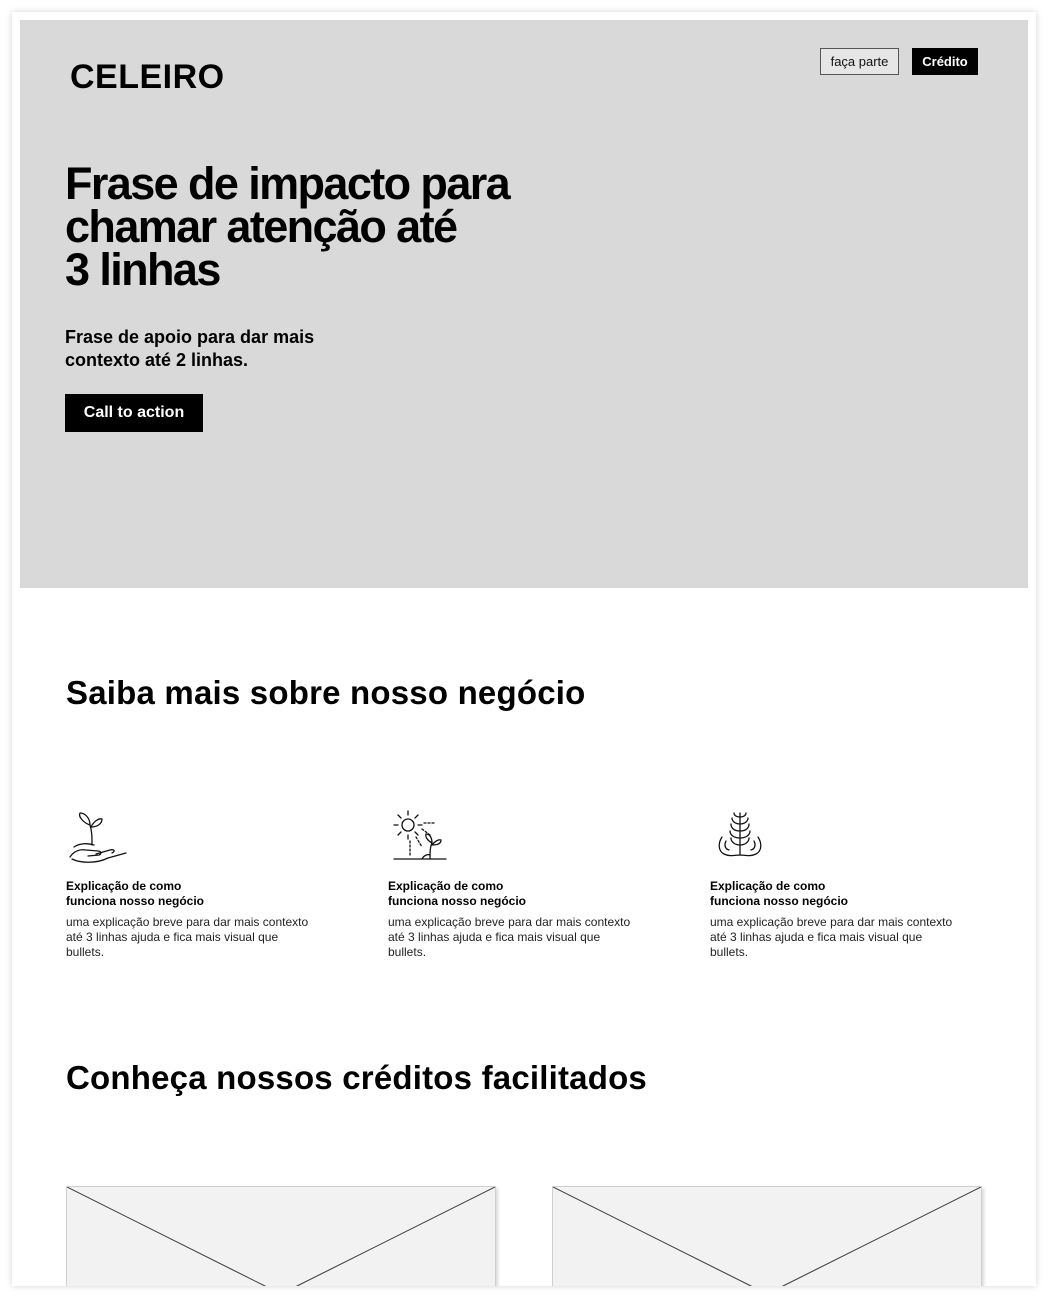 The height and width of the screenshot is (1306, 1057). I want to click on join-button: faça parte, so click(859, 61).